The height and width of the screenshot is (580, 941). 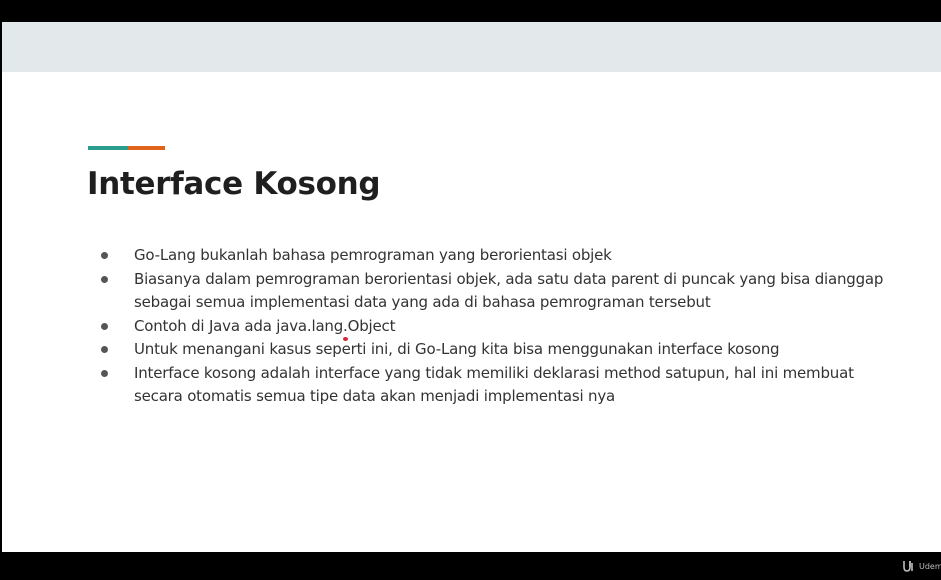 What do you see at coordinates (345, 339) in the screenshot?
I see `laser-pointer-dot` at bounding box center [345, 339].